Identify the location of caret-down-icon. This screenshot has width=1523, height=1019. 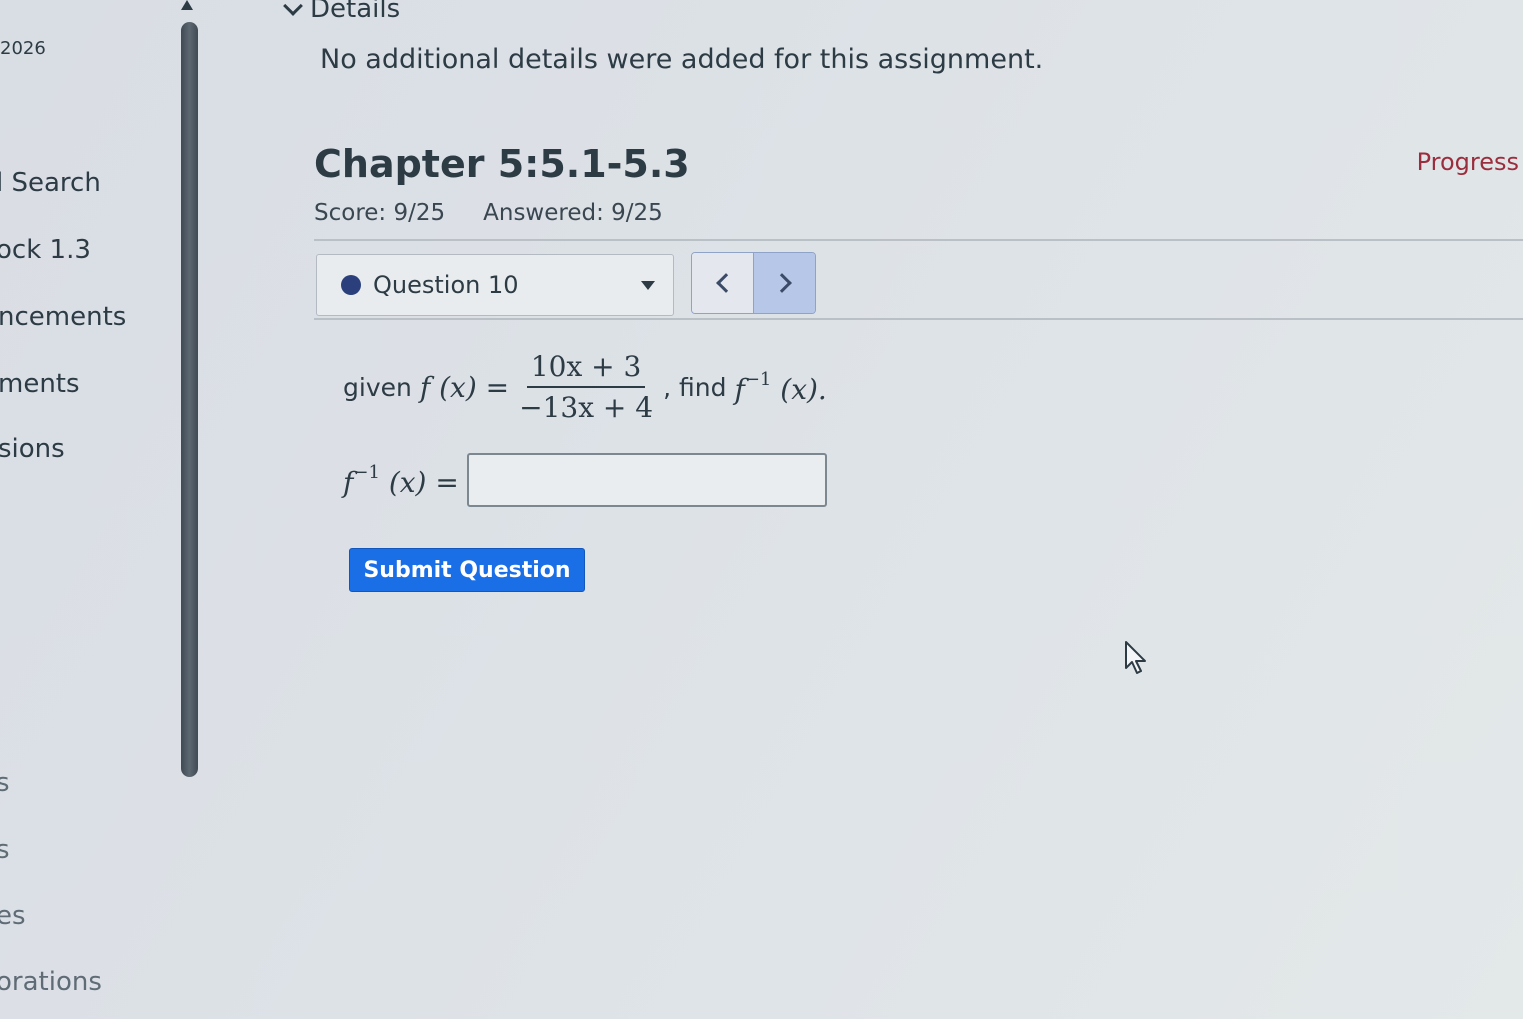
(648, 285).